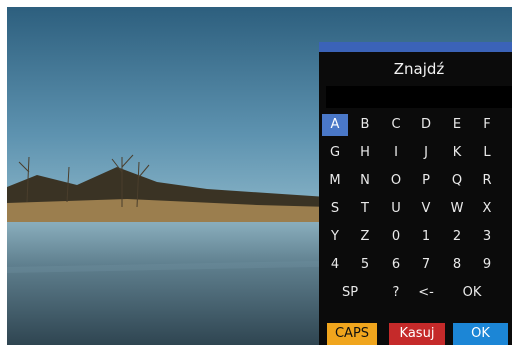 The width and height of the screenshot is (517, 351). Describe the element at coordinates (415, 47) in the screenshot. I see `panel-accent-bar` at that location.